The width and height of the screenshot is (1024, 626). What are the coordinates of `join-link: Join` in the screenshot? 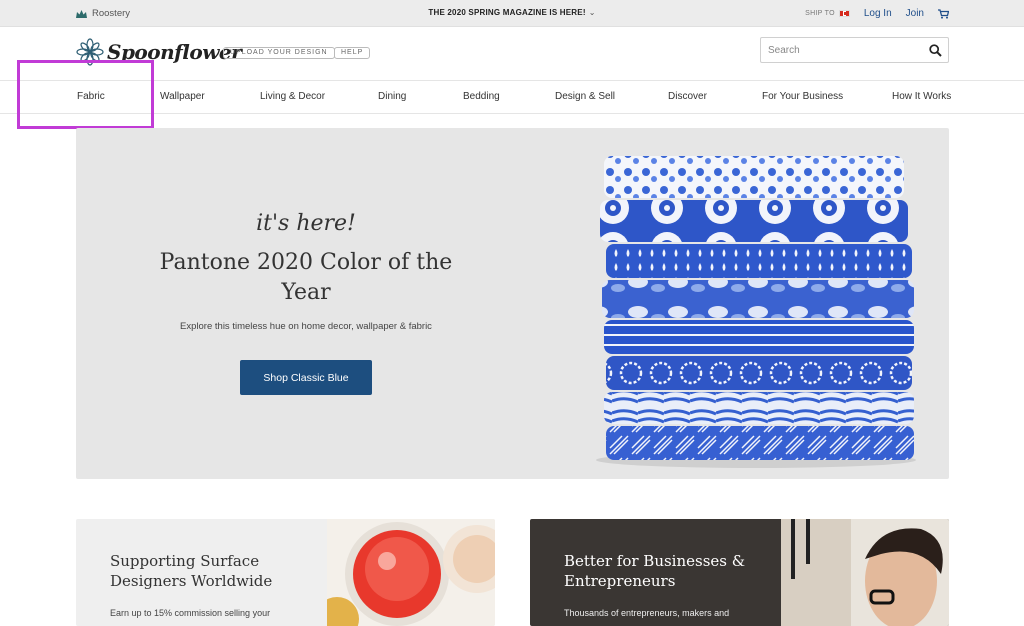 It's located at (915, 13).